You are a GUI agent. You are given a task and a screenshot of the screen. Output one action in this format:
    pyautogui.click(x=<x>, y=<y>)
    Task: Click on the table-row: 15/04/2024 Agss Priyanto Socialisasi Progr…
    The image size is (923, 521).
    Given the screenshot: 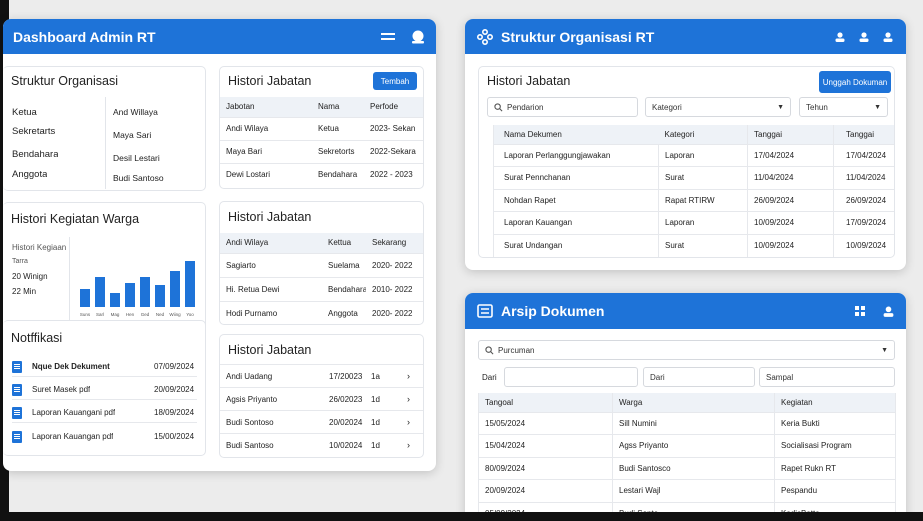 What is the action you would take?
    pyautogui.click(x=687, y=445)
    